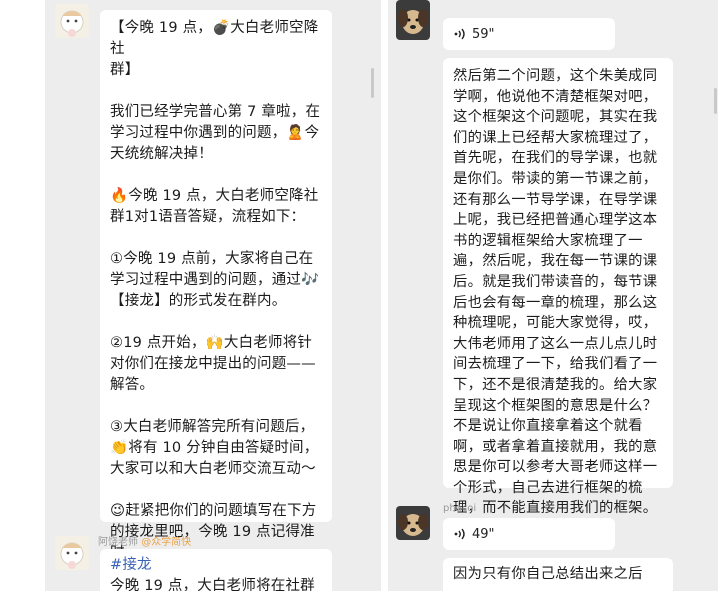 This screenshot has width=726, height=591. What do you see at coordinates (715, 101) in the screenshot?
I see `right-scrollbar-thumb` at bounding box center [715, 101].